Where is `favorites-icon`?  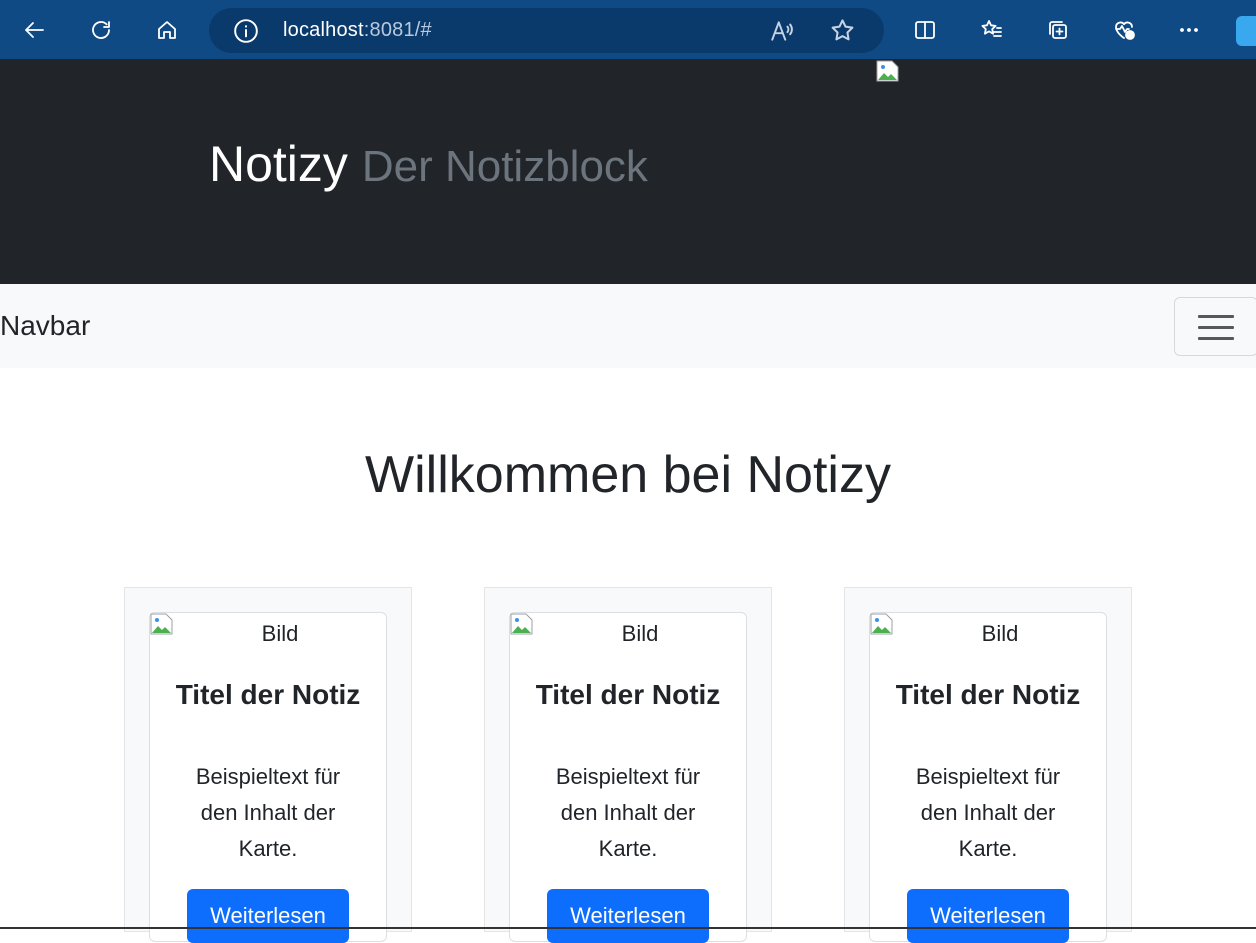
favorites-icon is located at coordinates (992, 30).